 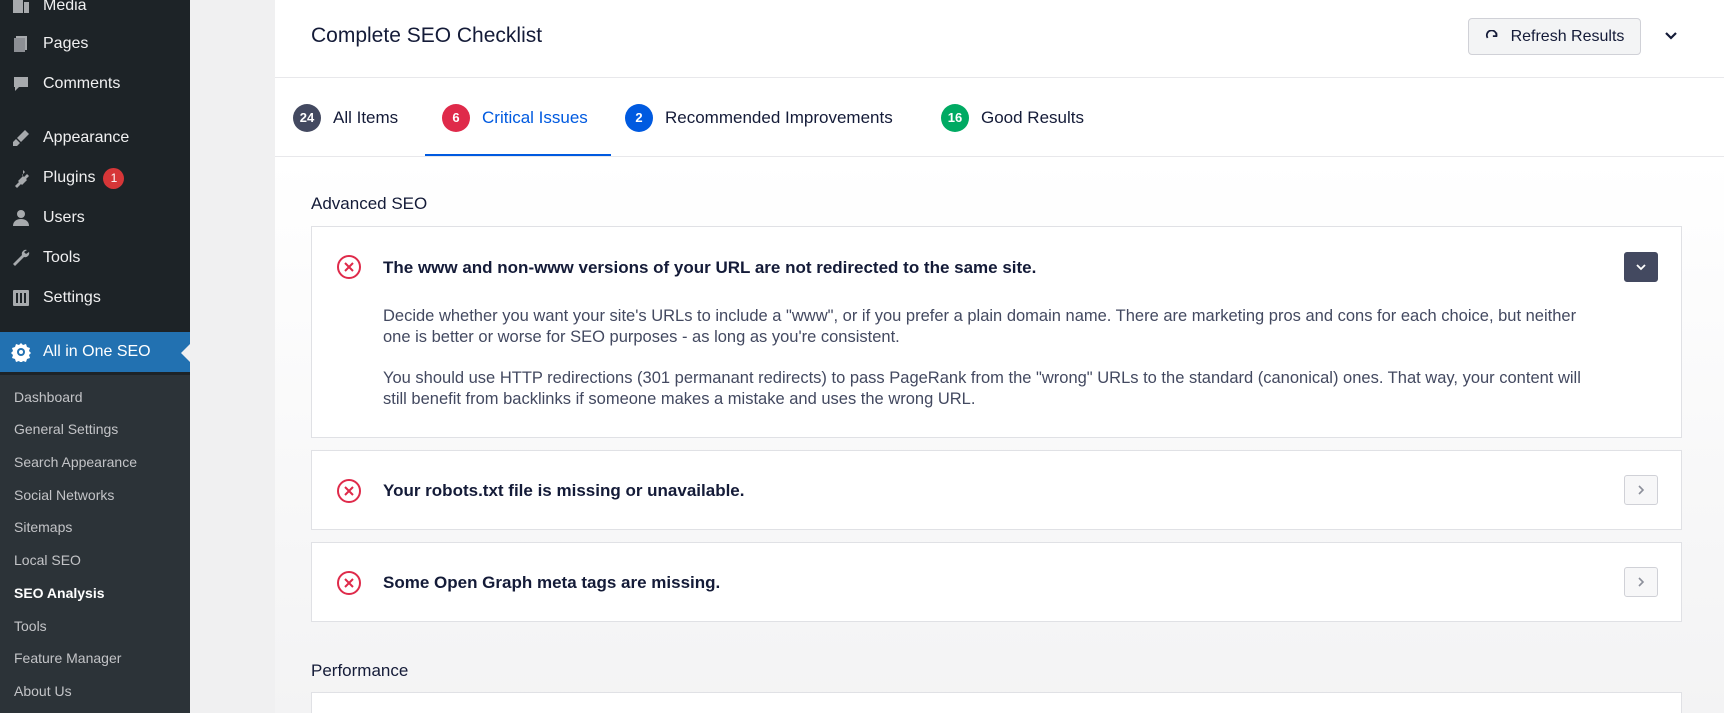 I want to click on users-icon, so click(x=21, y=218).